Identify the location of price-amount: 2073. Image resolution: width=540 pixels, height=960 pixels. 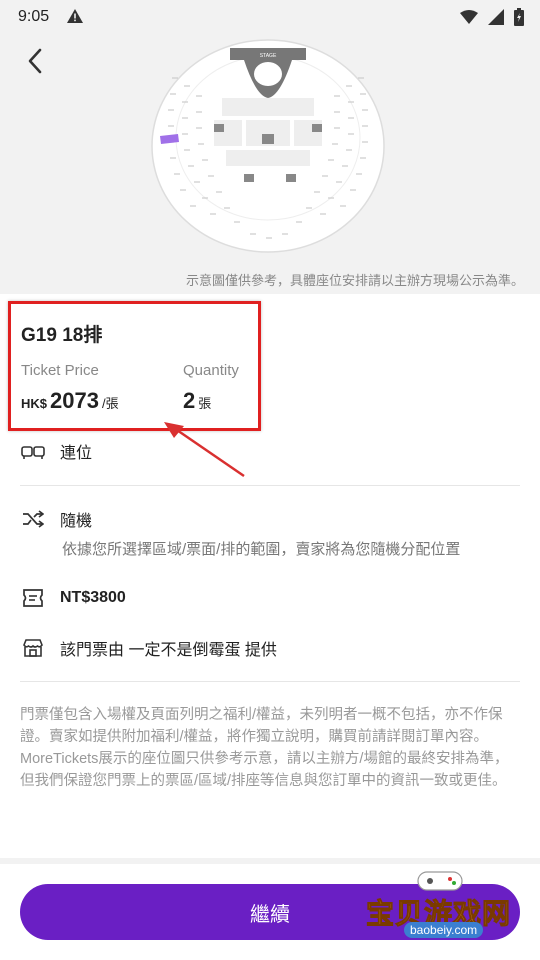
(74, 400).